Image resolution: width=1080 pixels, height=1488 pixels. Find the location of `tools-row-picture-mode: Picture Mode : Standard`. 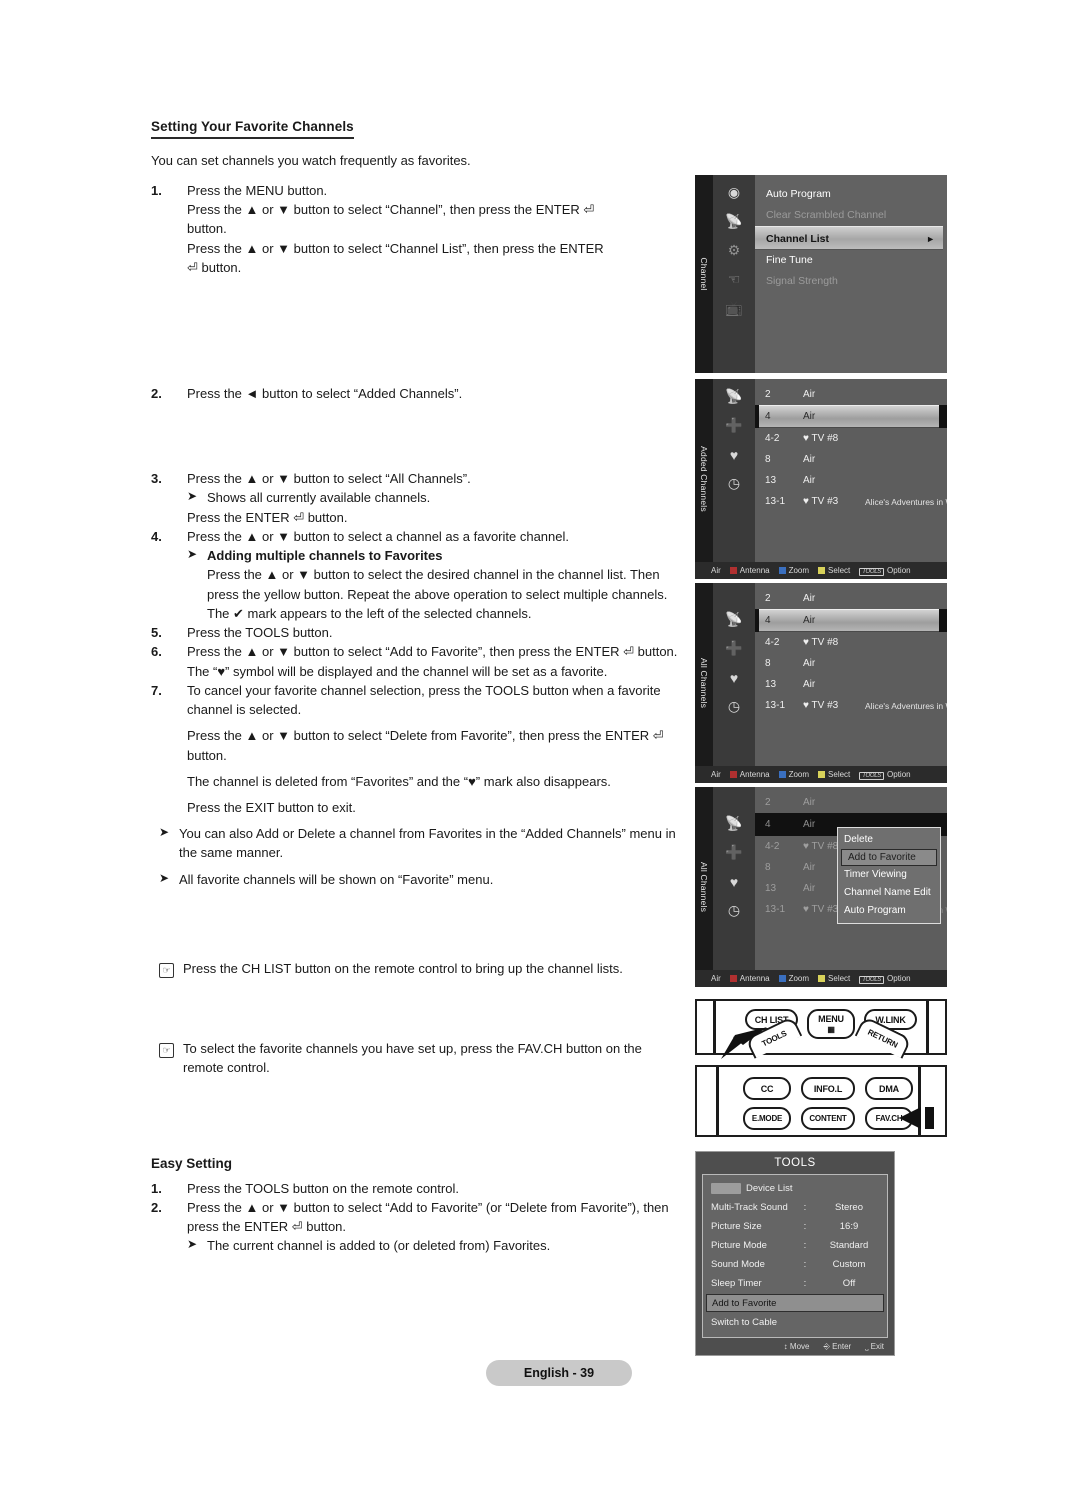

tools-row-picture-mode: Picture Mode : Standard is located at coordinates (795, 1245).